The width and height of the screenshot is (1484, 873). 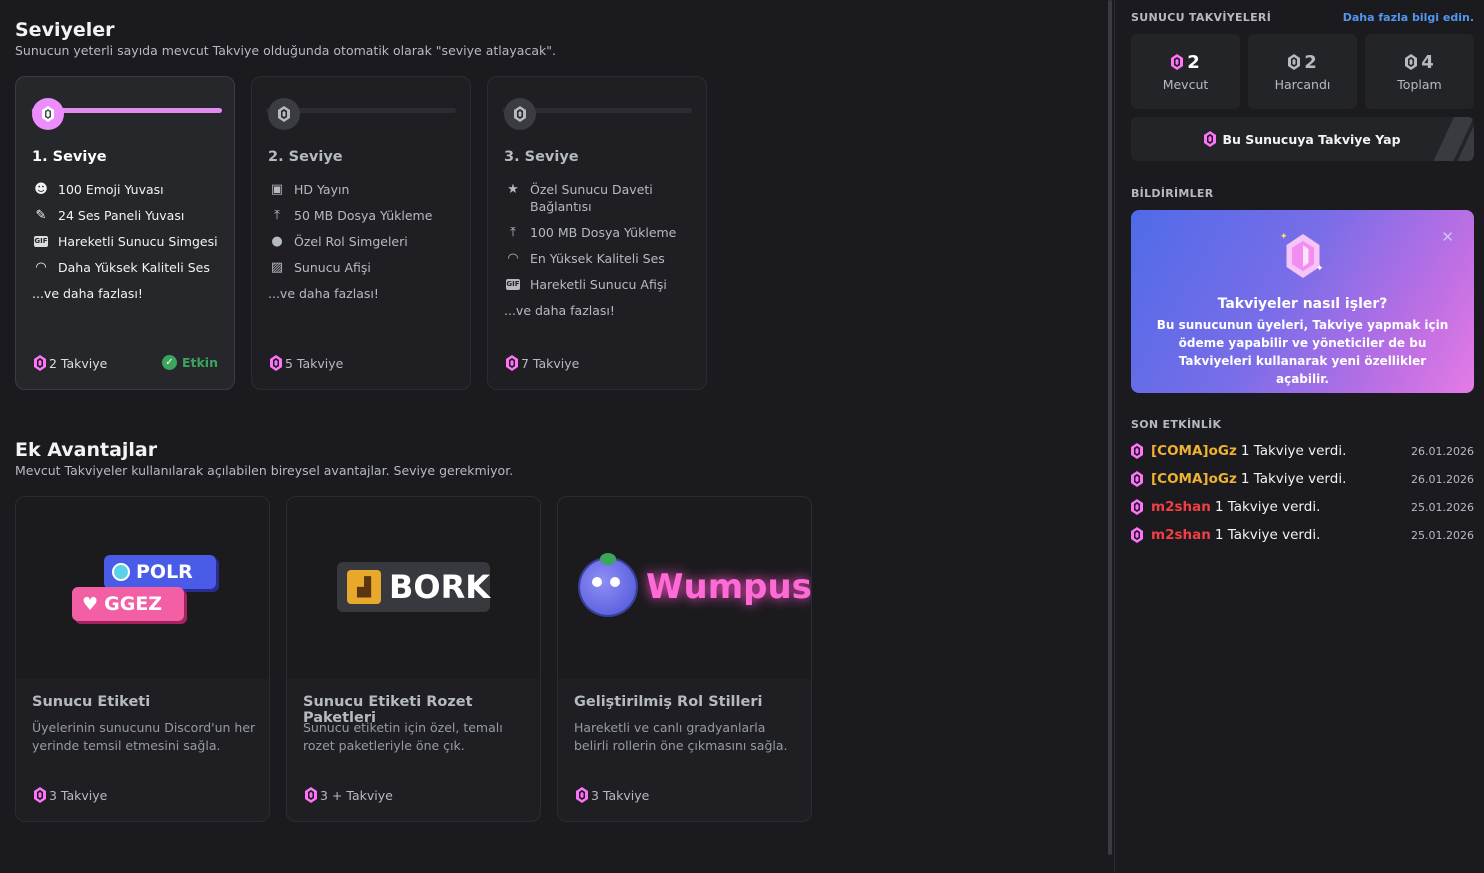 I want to click on banner-icon: ▨, so click(x=277, y=267).